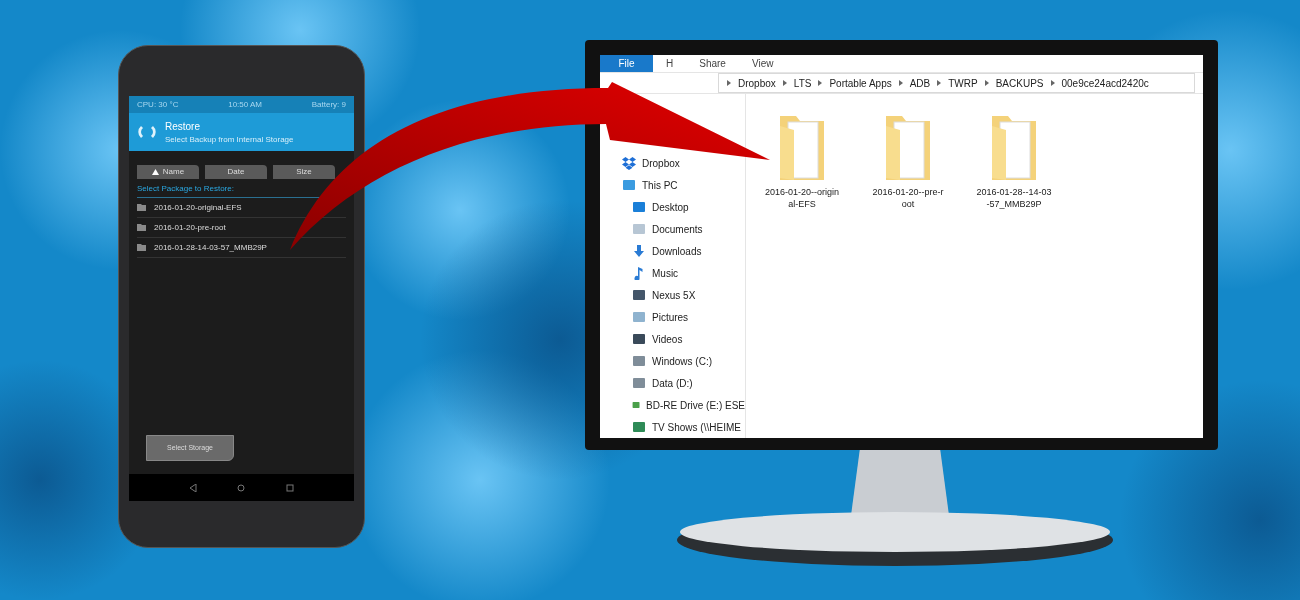 This screenshot has height=600, width=1300. I want to click on nav-item: This PC, so click(672, 185).